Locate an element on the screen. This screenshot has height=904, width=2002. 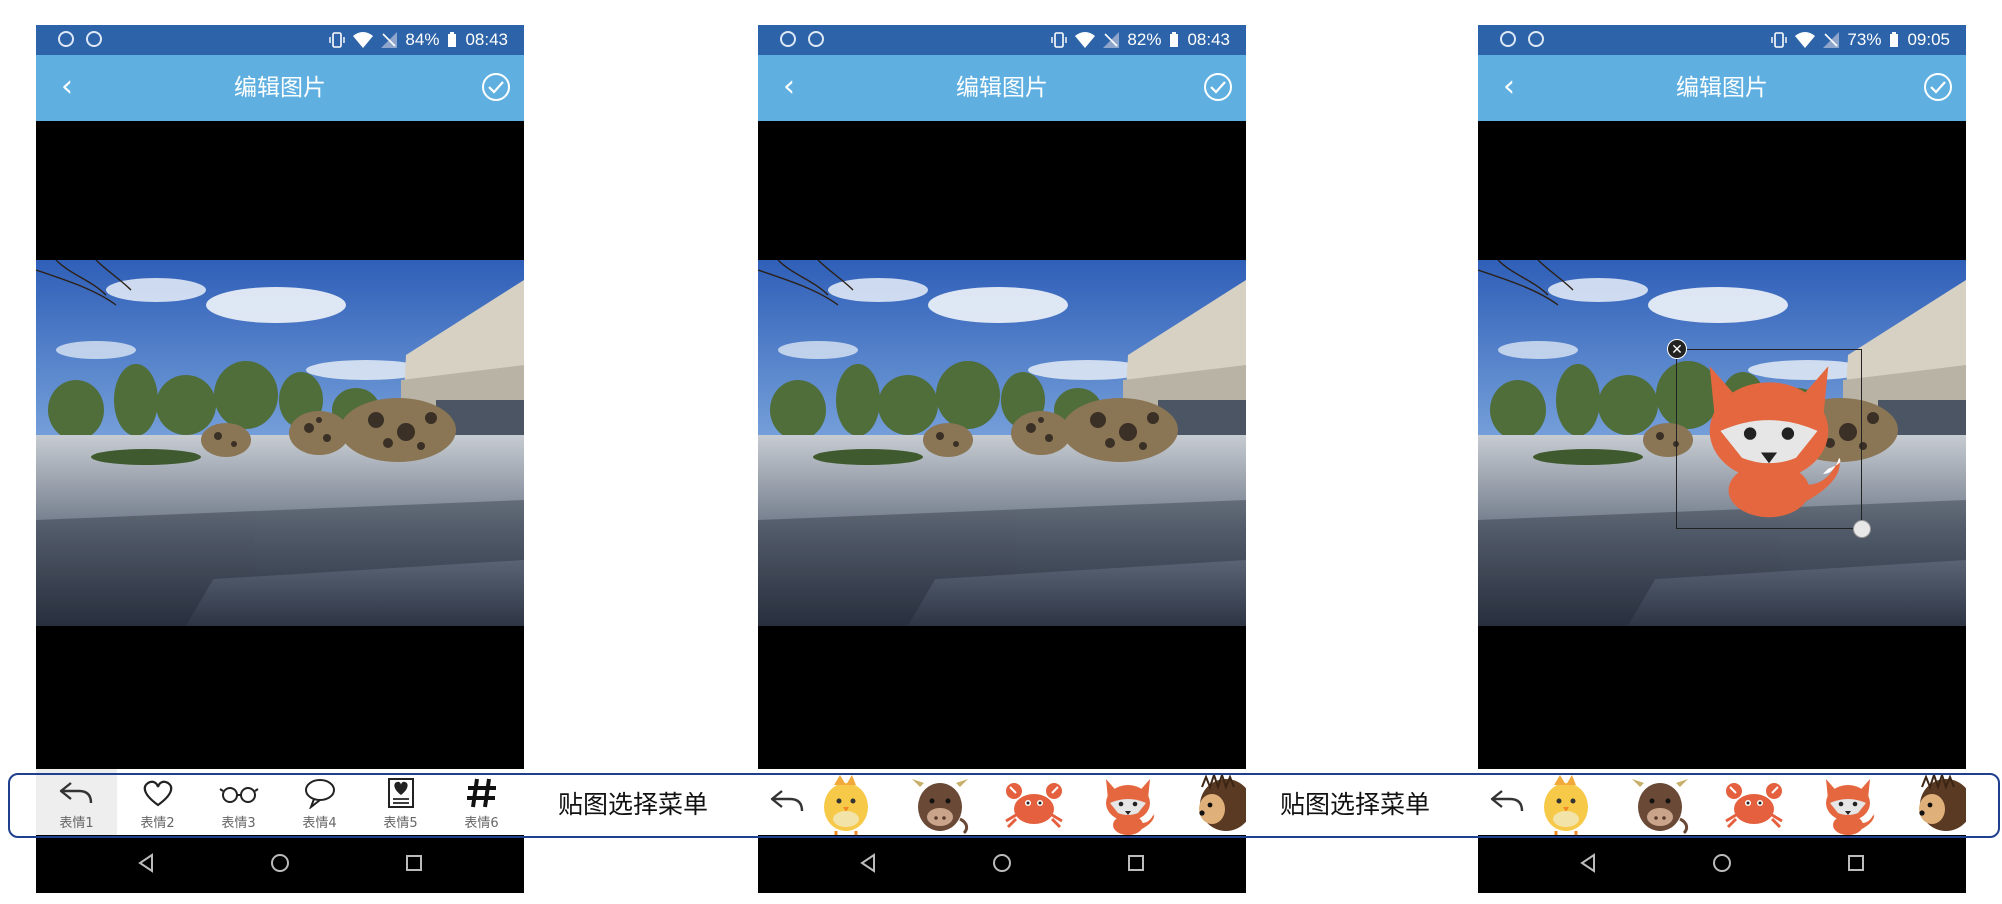
emoji-tab-label: 表情3 is located at coordinates (238, 823).